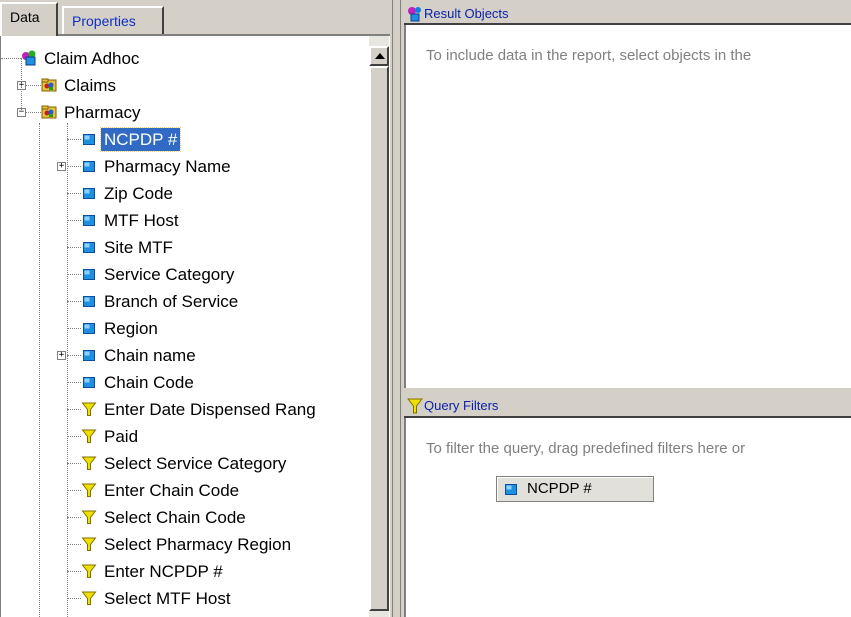 This screenshot has height=617, width=851. What do you see at coordinates (138, 247) in the screenshot?
I see `tree-object-label: Site MTF` at bounding box center [138, 247].